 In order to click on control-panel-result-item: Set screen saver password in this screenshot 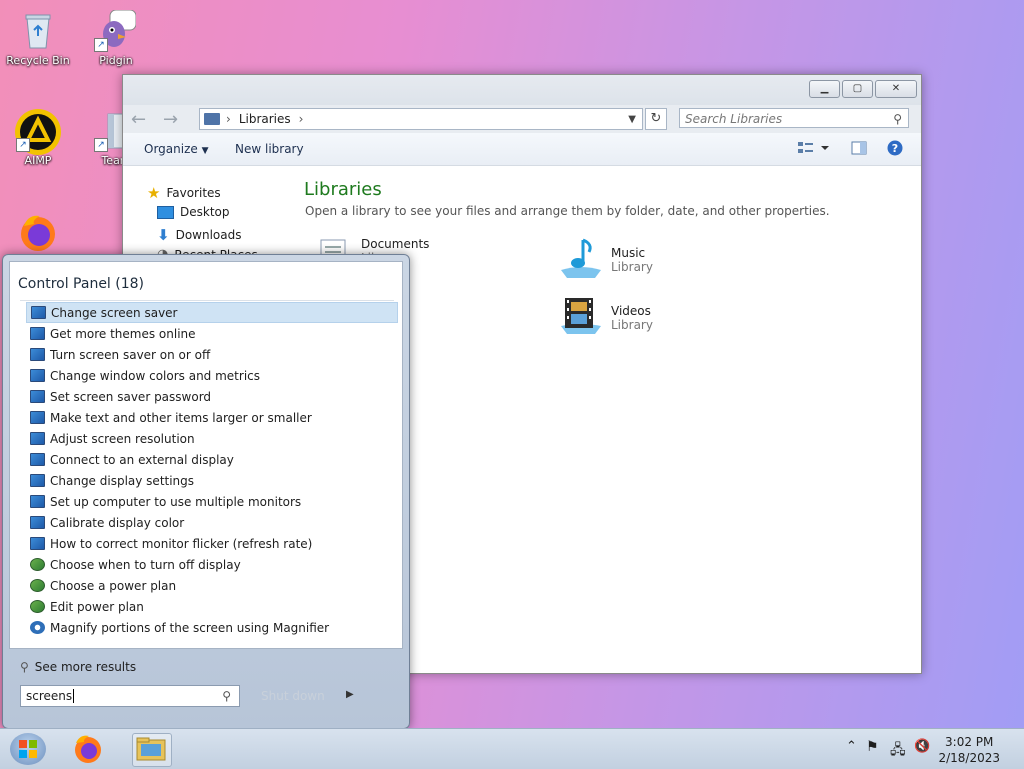, I will do `click(212, 396)`.